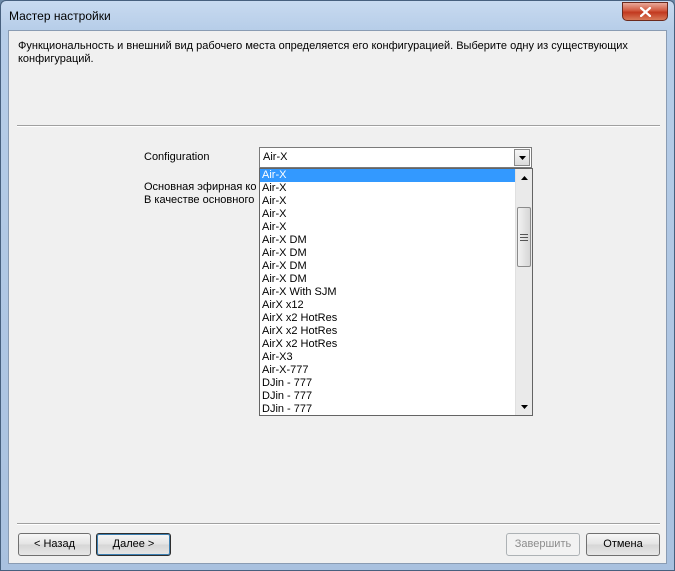 Image resolution: width=675 pixels, height=571 pixels. I want to click on next-button: Далее >, so click(133, 544).